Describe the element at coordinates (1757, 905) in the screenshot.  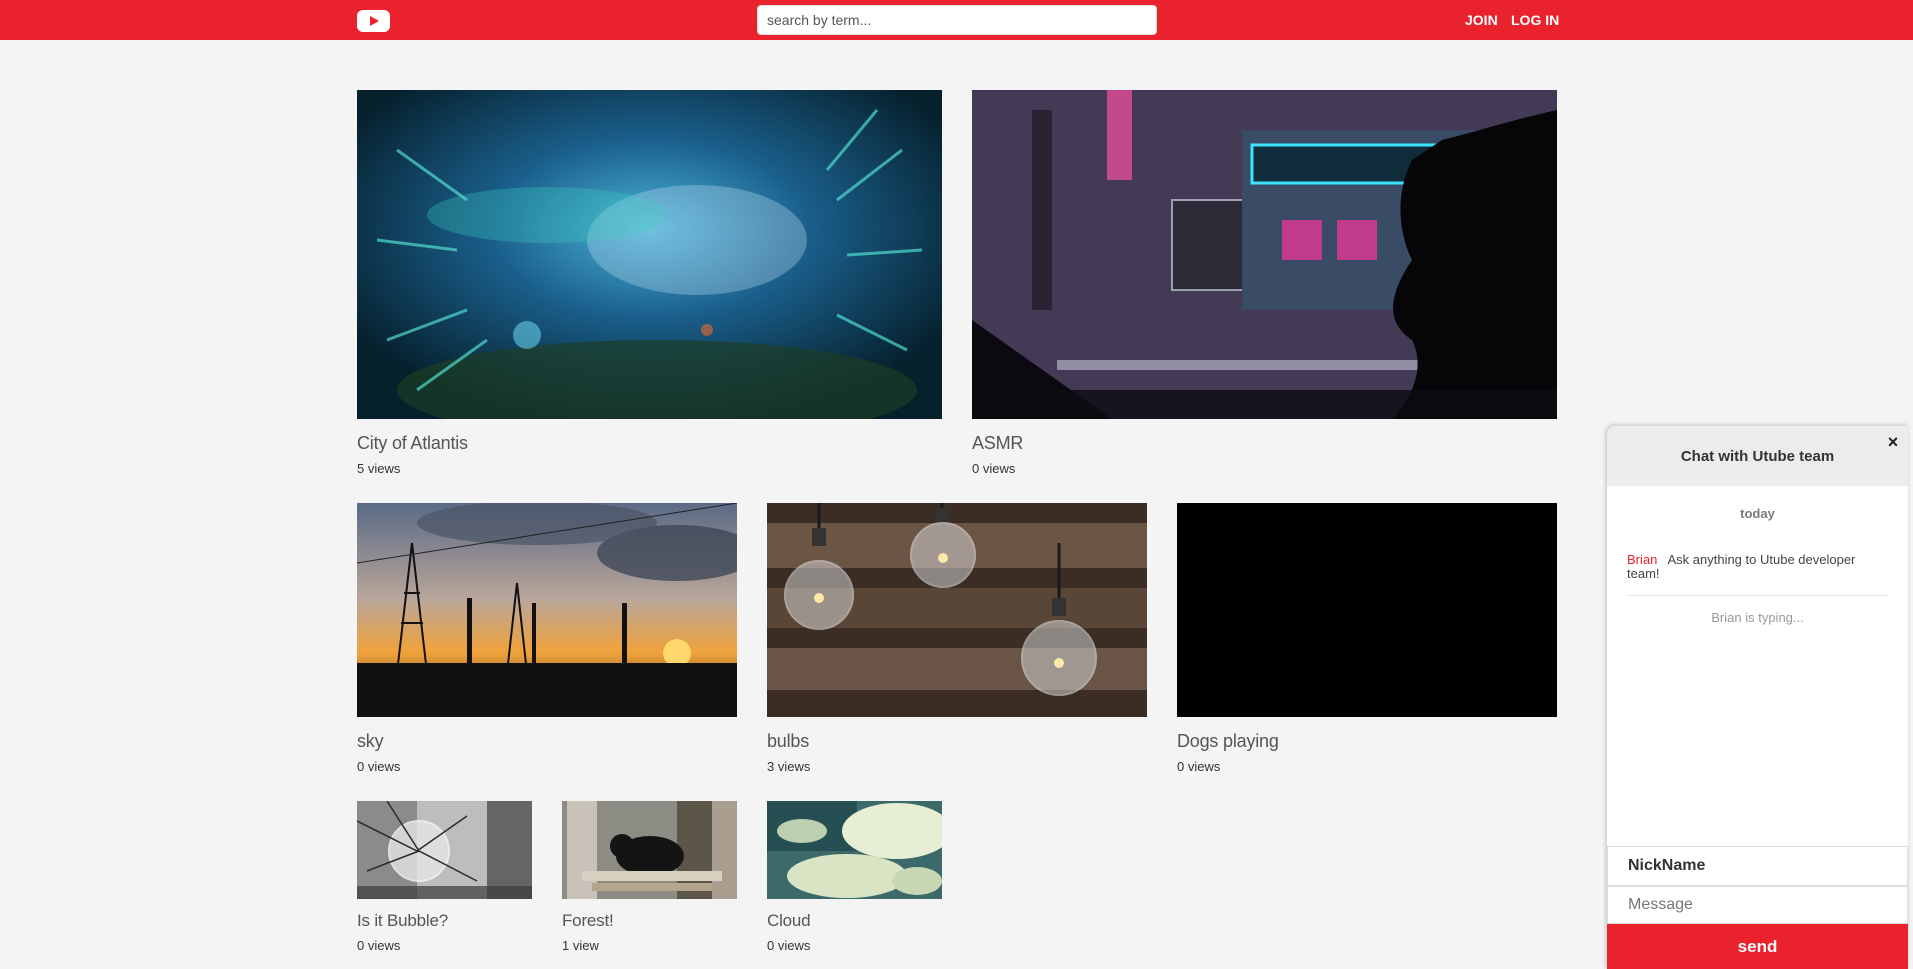
I see `message-input` at that location.